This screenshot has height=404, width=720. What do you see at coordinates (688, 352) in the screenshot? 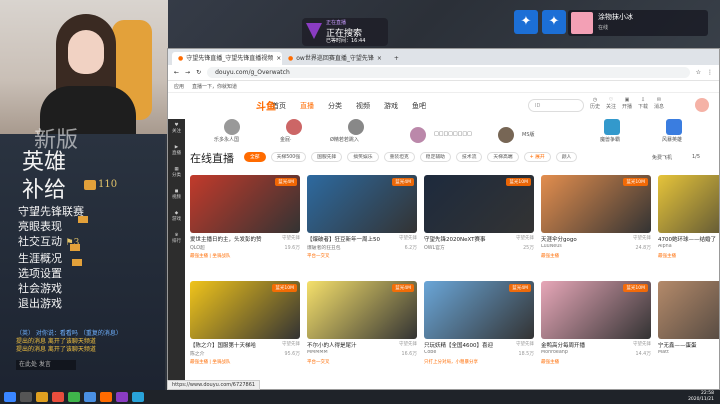
I see `streamer-name: Matt` at bounding box center [688, 352].